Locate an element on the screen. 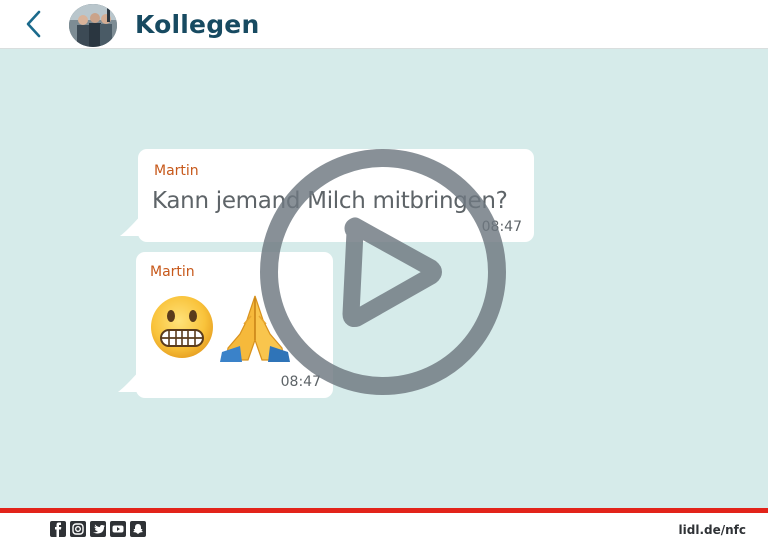 This screenshot has height=549, width=768. footer-link: lidl.de/nfc is located at coordinates (712, 530).